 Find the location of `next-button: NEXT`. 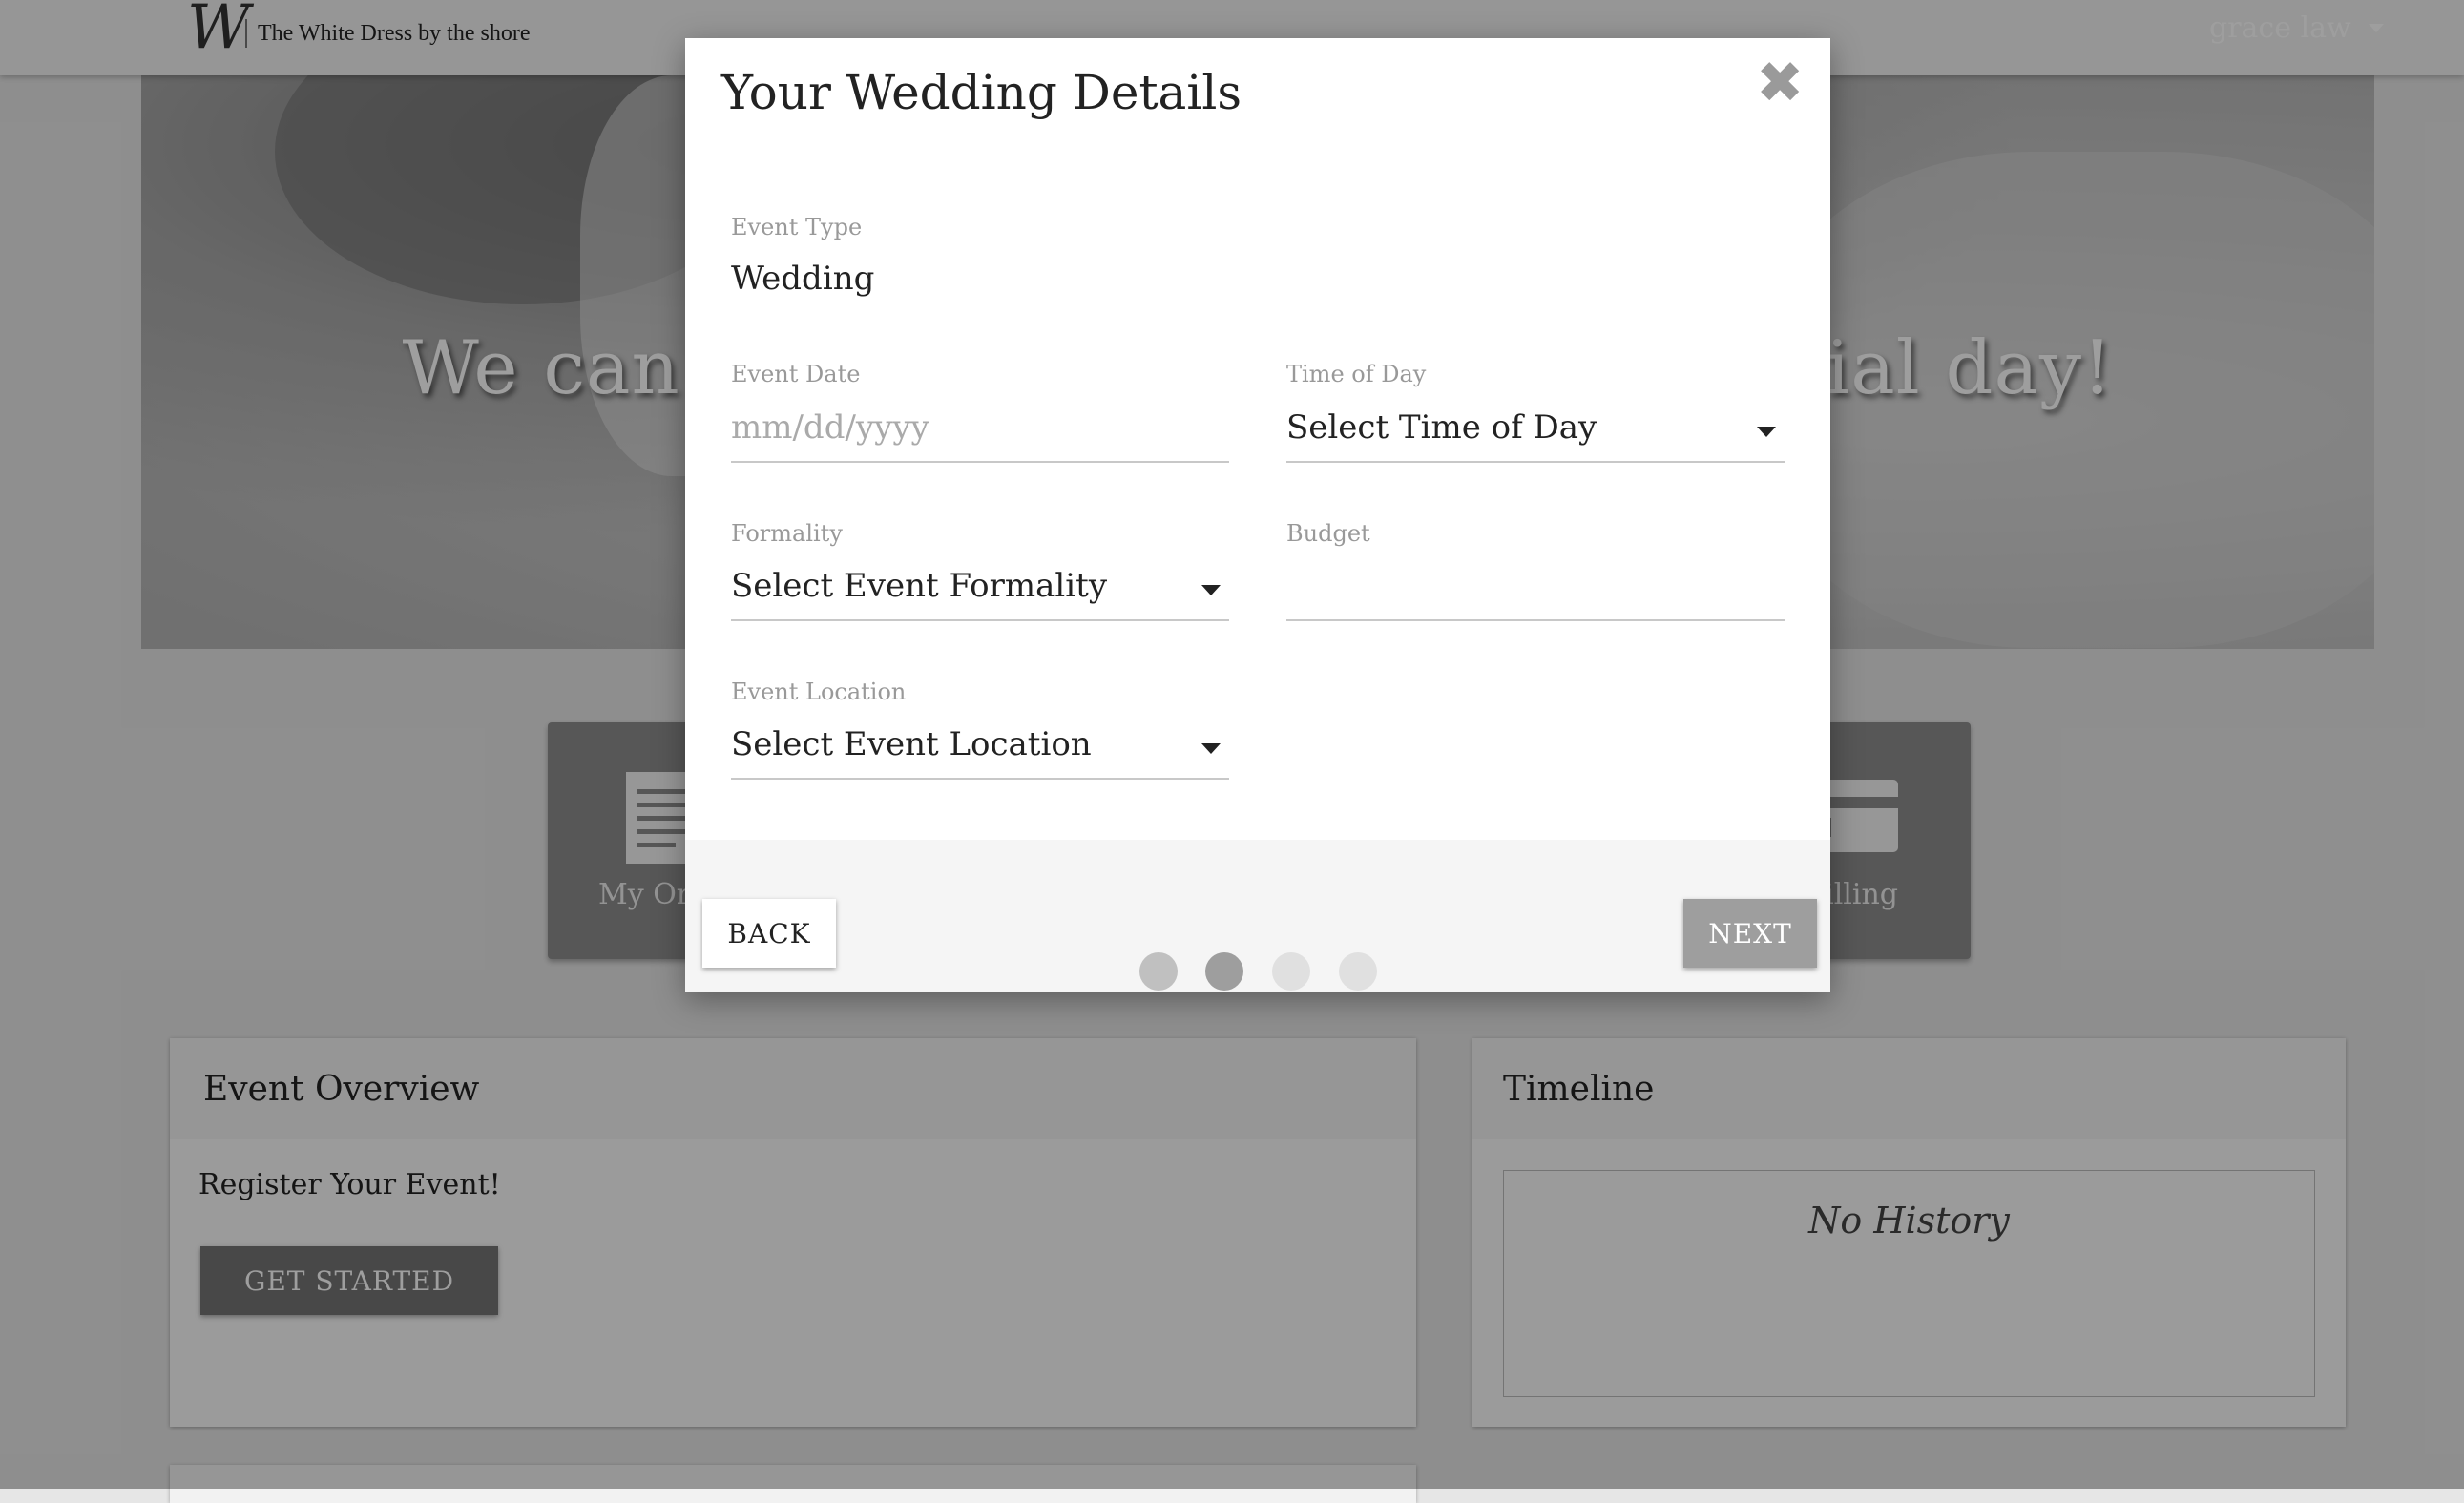

next-button: NEXT is located at coordinates (1750, 933).